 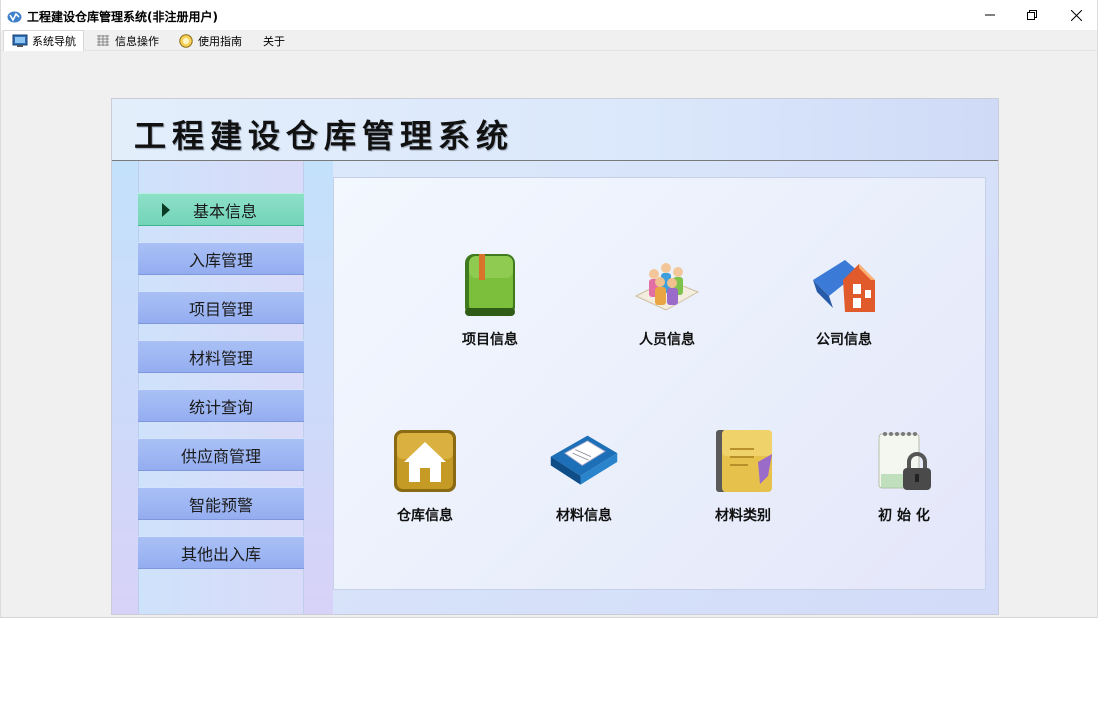 I want to click on people-icon, so click(x=667, y=287).